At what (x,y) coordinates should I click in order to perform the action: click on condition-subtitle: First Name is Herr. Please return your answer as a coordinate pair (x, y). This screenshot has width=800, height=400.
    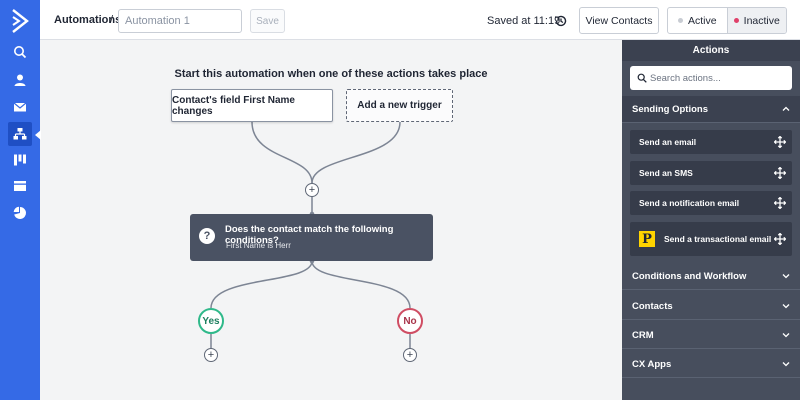
    Looking at the image, I should click on (258, 245).